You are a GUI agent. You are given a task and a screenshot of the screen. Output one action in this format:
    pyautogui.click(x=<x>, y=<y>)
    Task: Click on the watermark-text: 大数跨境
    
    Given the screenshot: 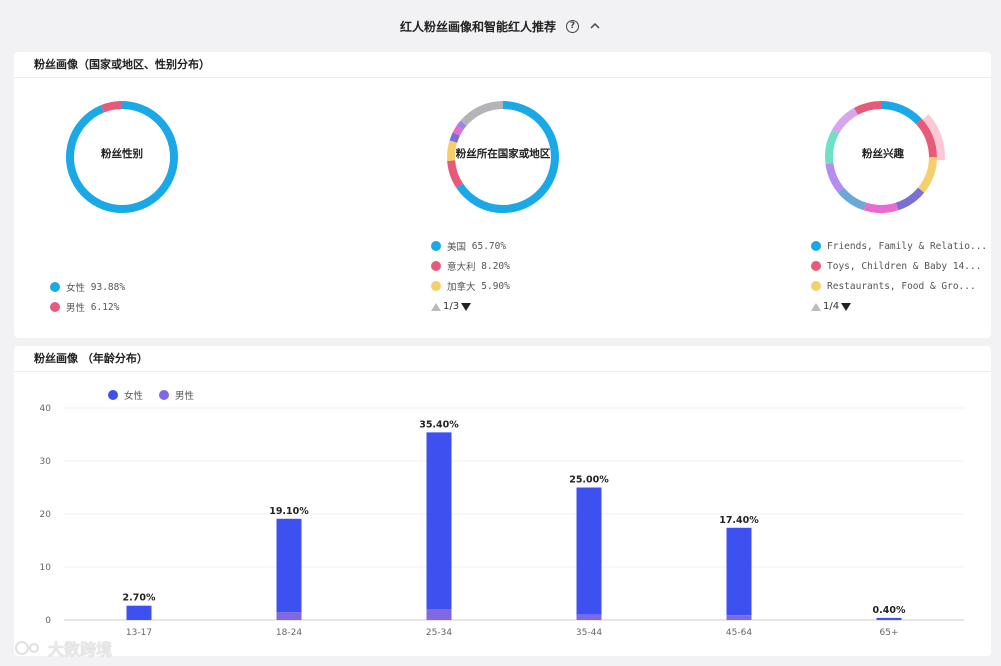 What is the action you would take?
    pyautogui.click(x=80, y=649)
    